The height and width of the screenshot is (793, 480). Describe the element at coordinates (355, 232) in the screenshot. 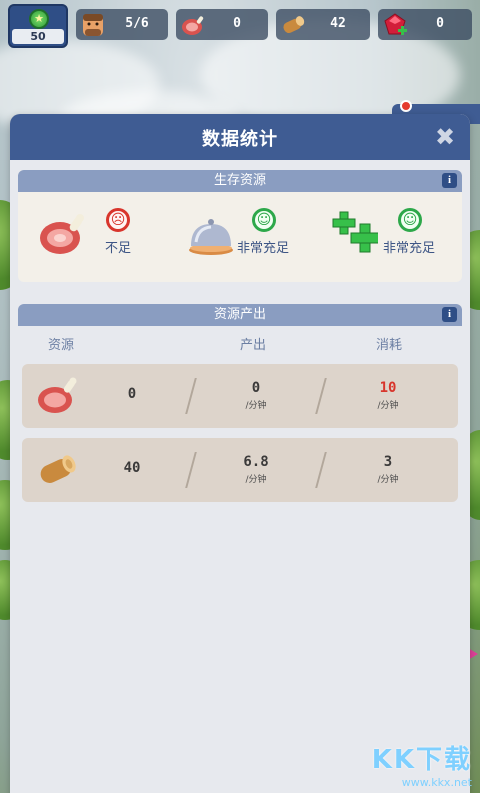

I see `health-cross-icon` at that location.